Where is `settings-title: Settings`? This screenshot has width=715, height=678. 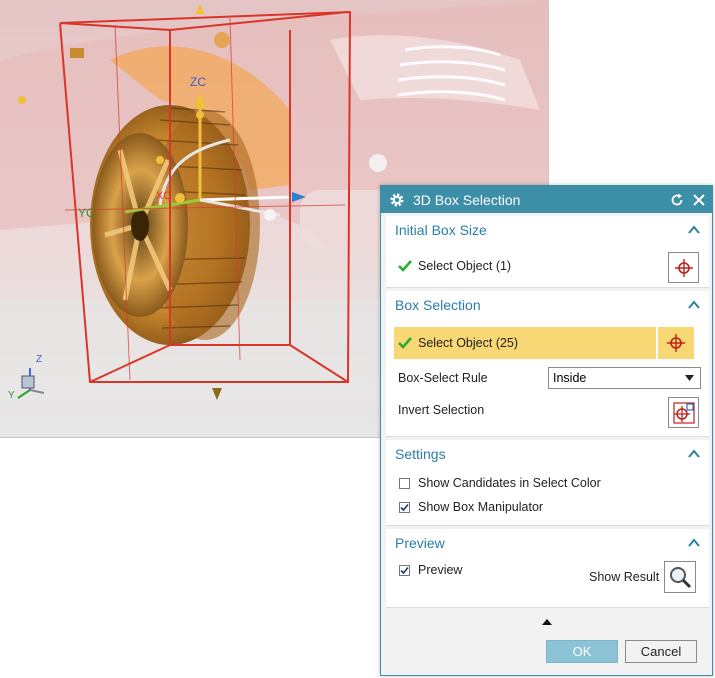 settings-title: Settings is located at coordinates (420, 453).